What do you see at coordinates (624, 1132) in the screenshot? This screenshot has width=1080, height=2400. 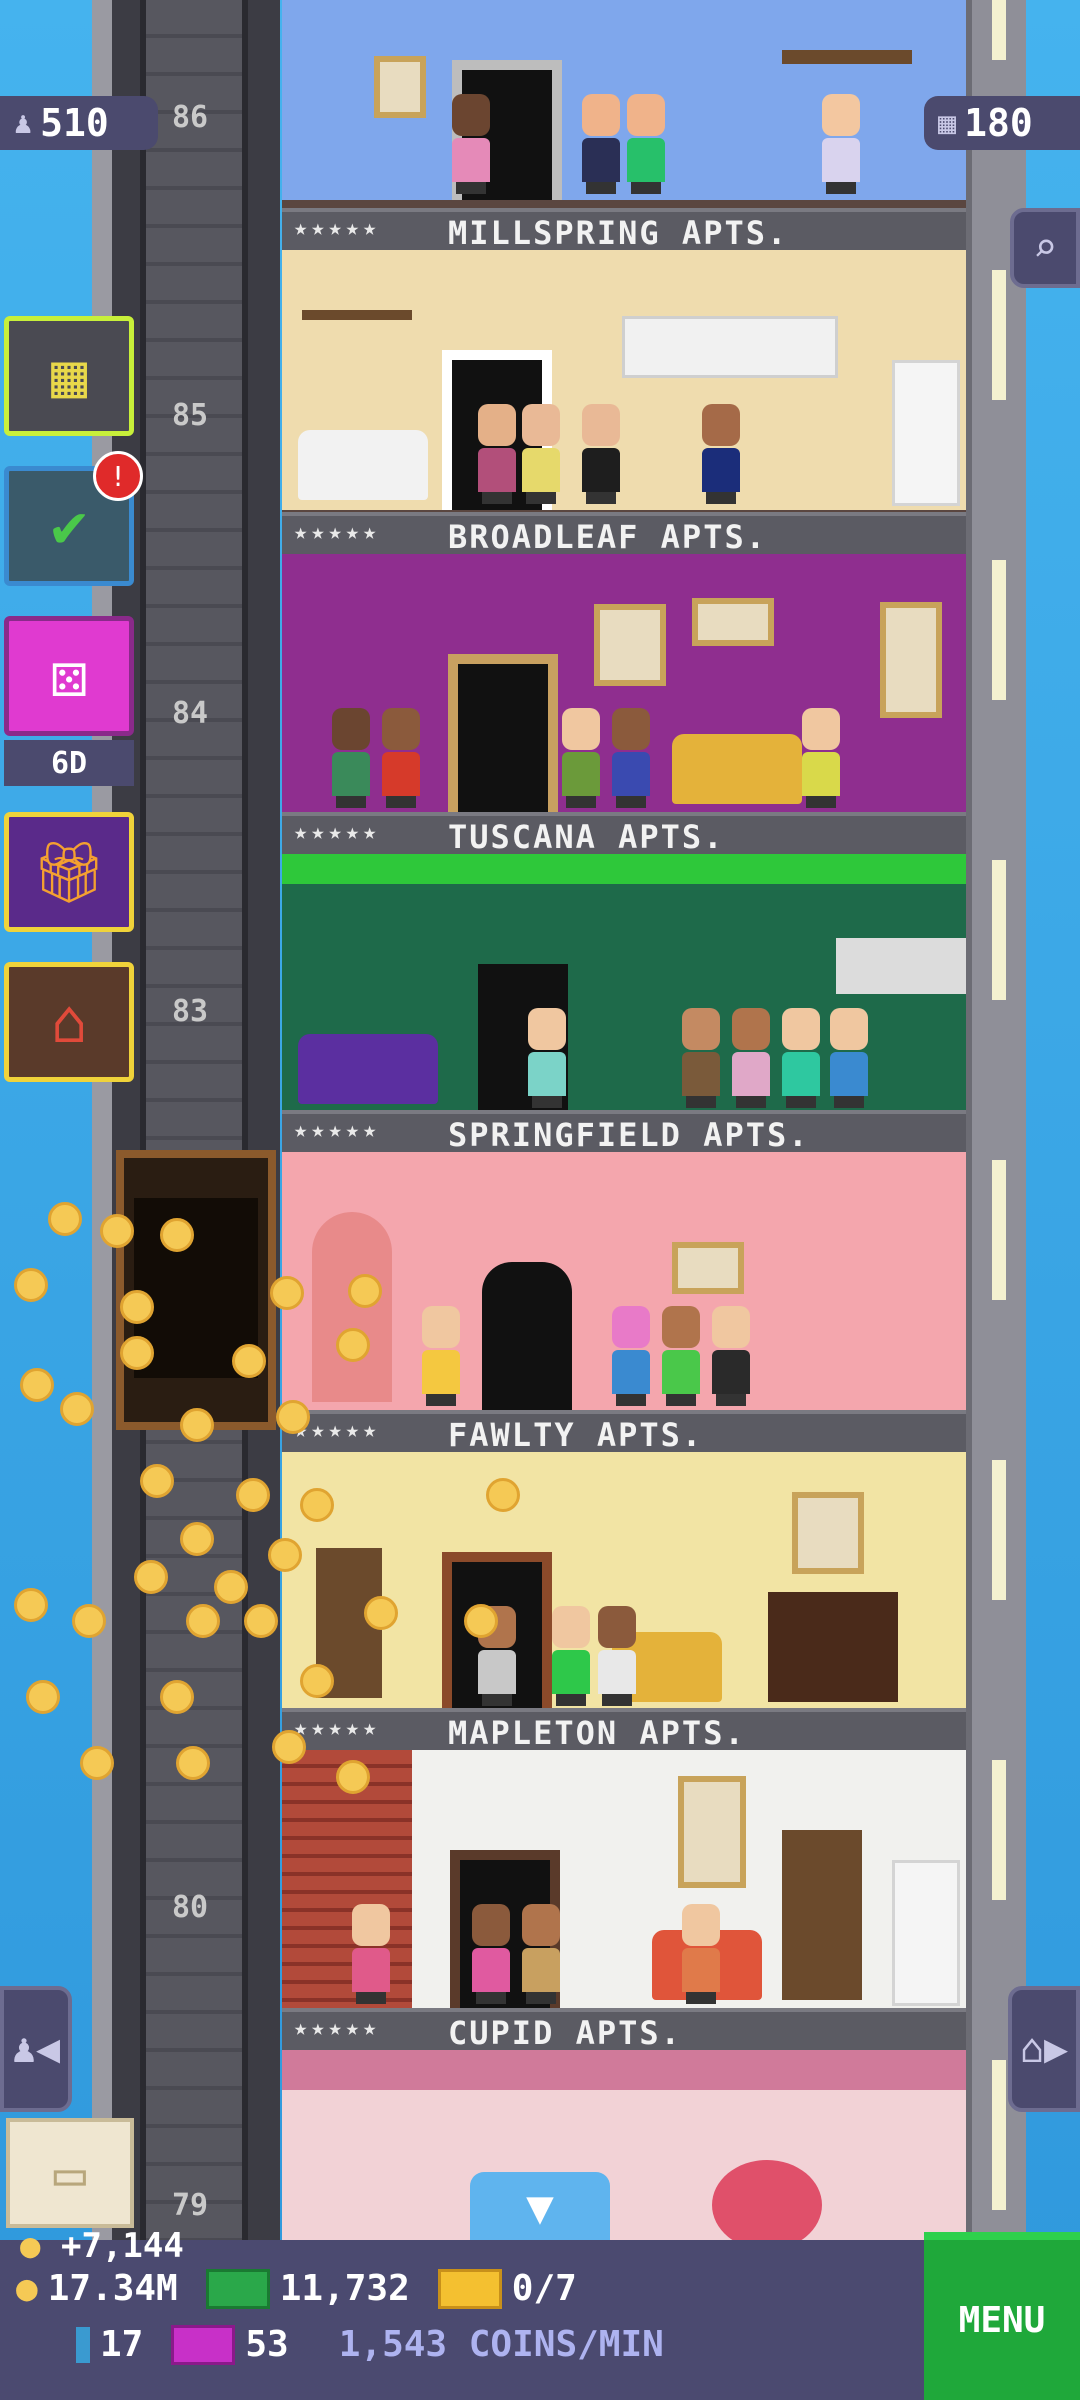 I see `floor-sign: ★★★★★ SPRINGFIELD APTS.` at bounding box center [624, 1132].